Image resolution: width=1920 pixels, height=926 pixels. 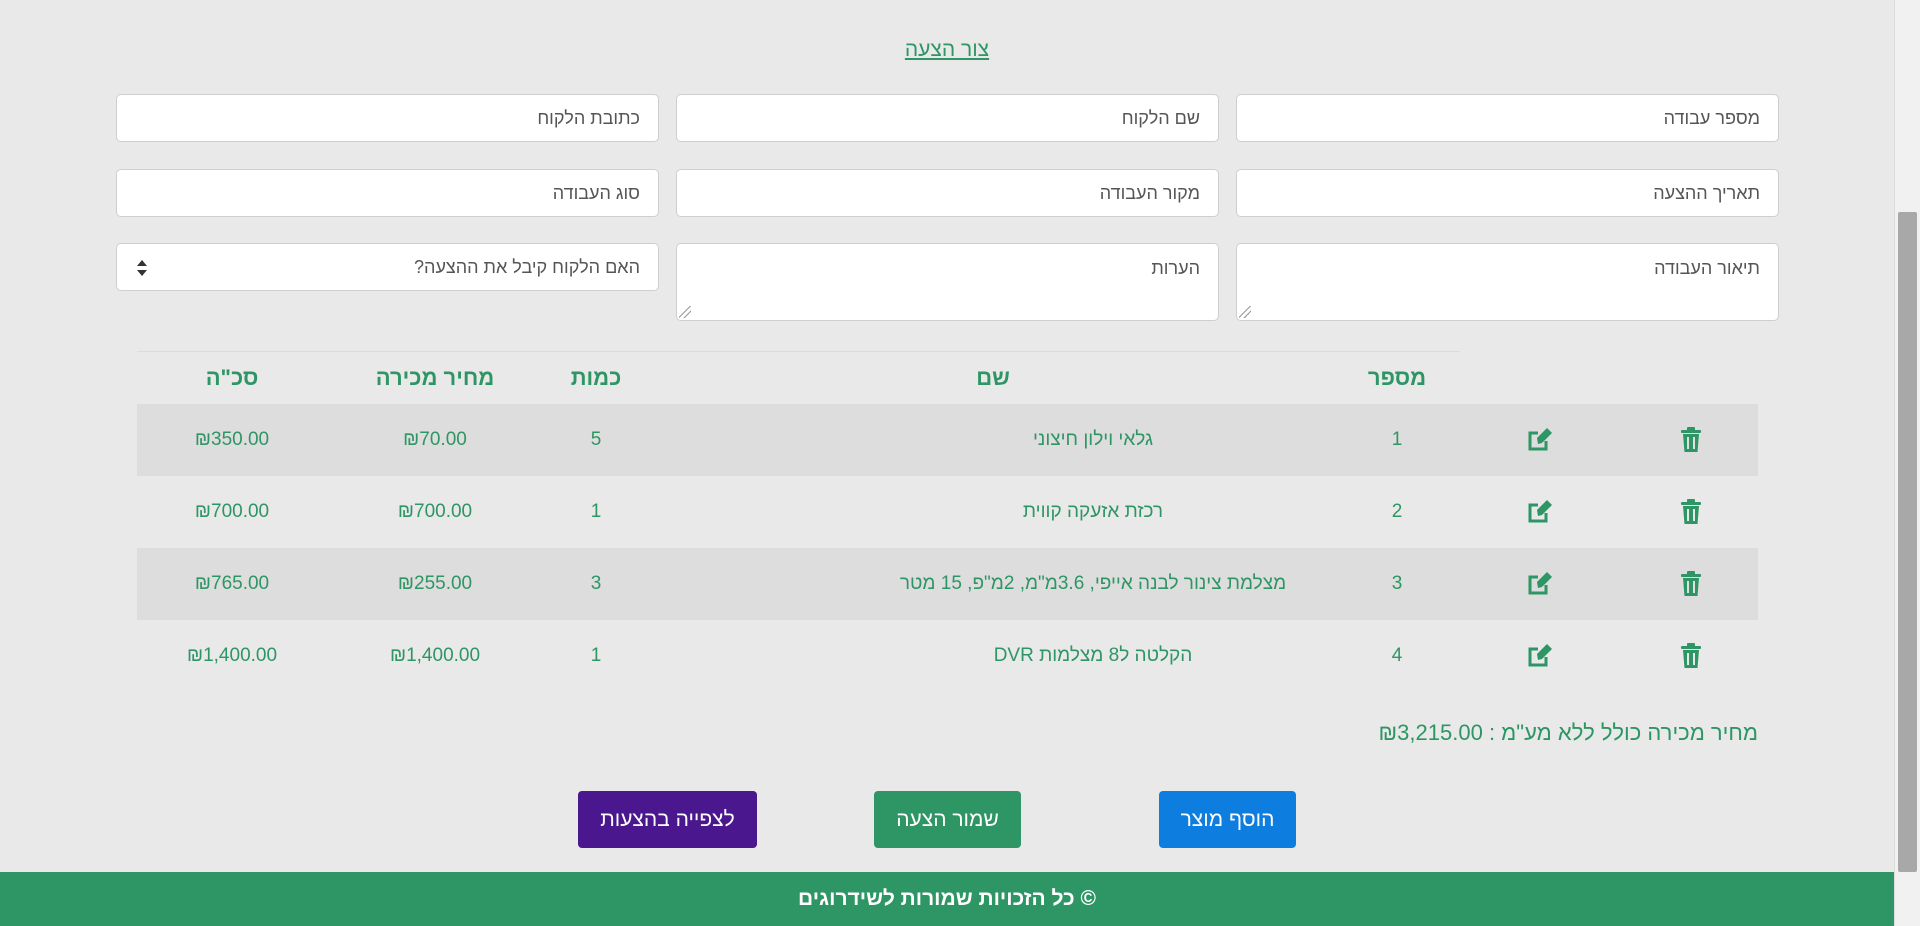 What do you see at coordinates (947, 440) in the screenshot?
I see `table-row: 1 גלאי וילון חיצוני 5 ₪70.00 ₪350.00` at bounding box center [947, 440].